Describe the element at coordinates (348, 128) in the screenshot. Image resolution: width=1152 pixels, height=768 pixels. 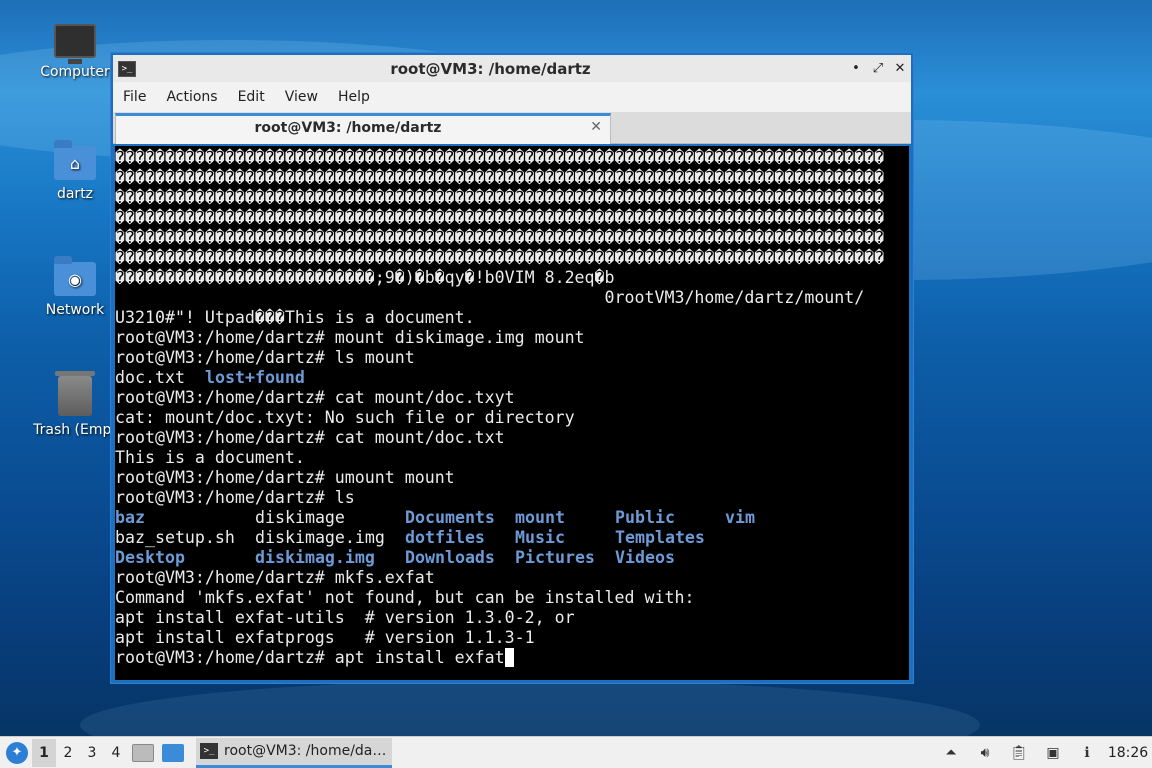
I see `tab-title: root@VM3: /home/dartz` at that location.